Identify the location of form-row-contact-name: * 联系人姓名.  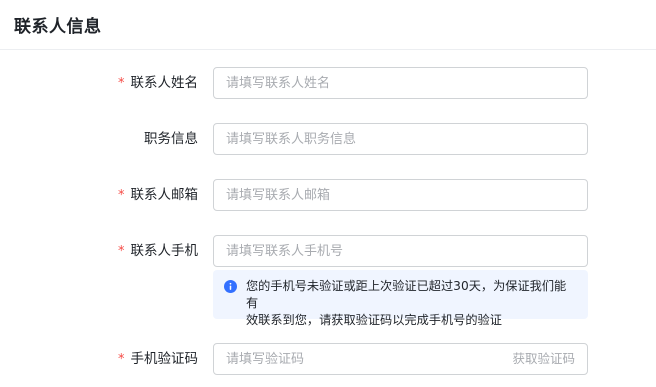
(328, 83).